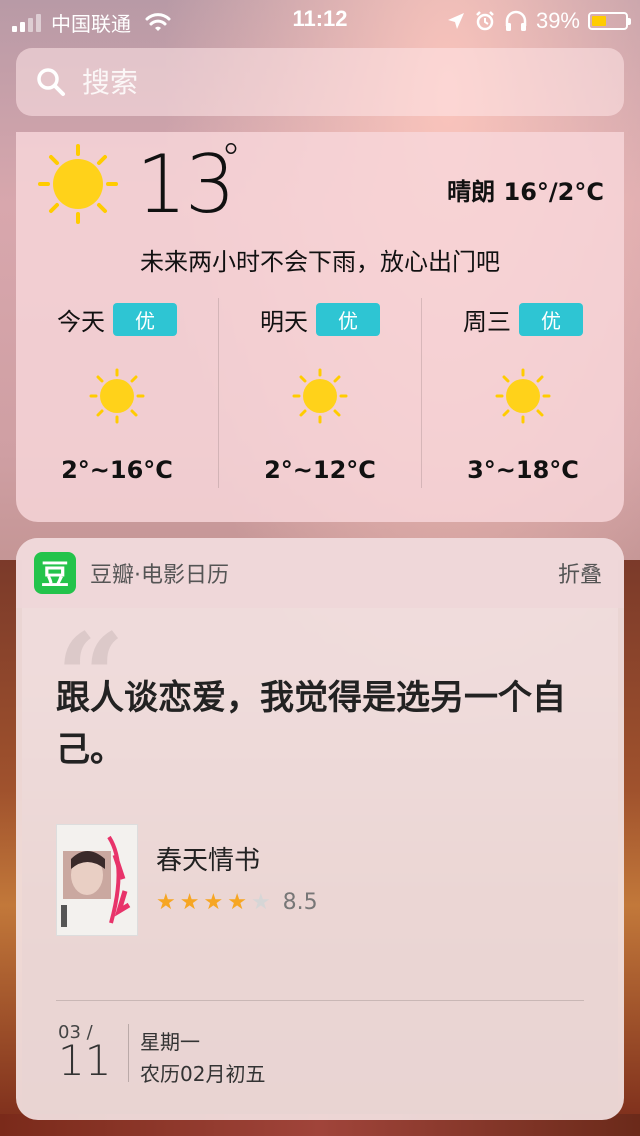 The image size is (640, 1136). What do you see at coordinates (260, 902) in the screenshot?
I see `star-empty-icon: ★` at bounding box center [260, 902].